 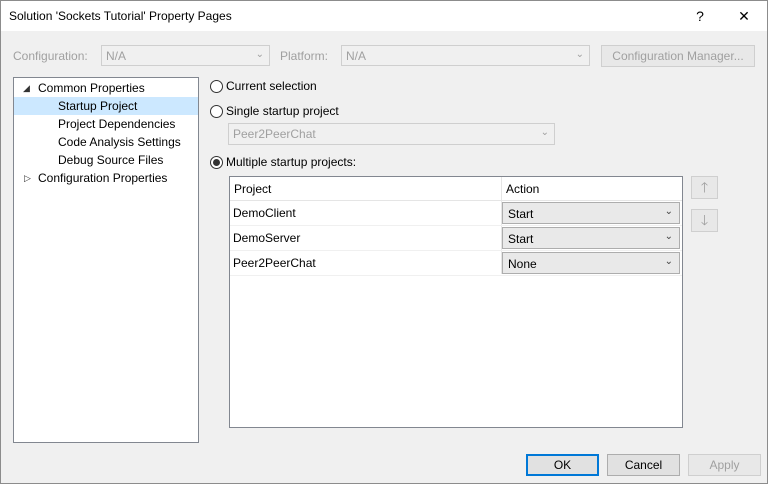 I want to click on arrow-down-icon: 🡓, so click(x=704, y=220).